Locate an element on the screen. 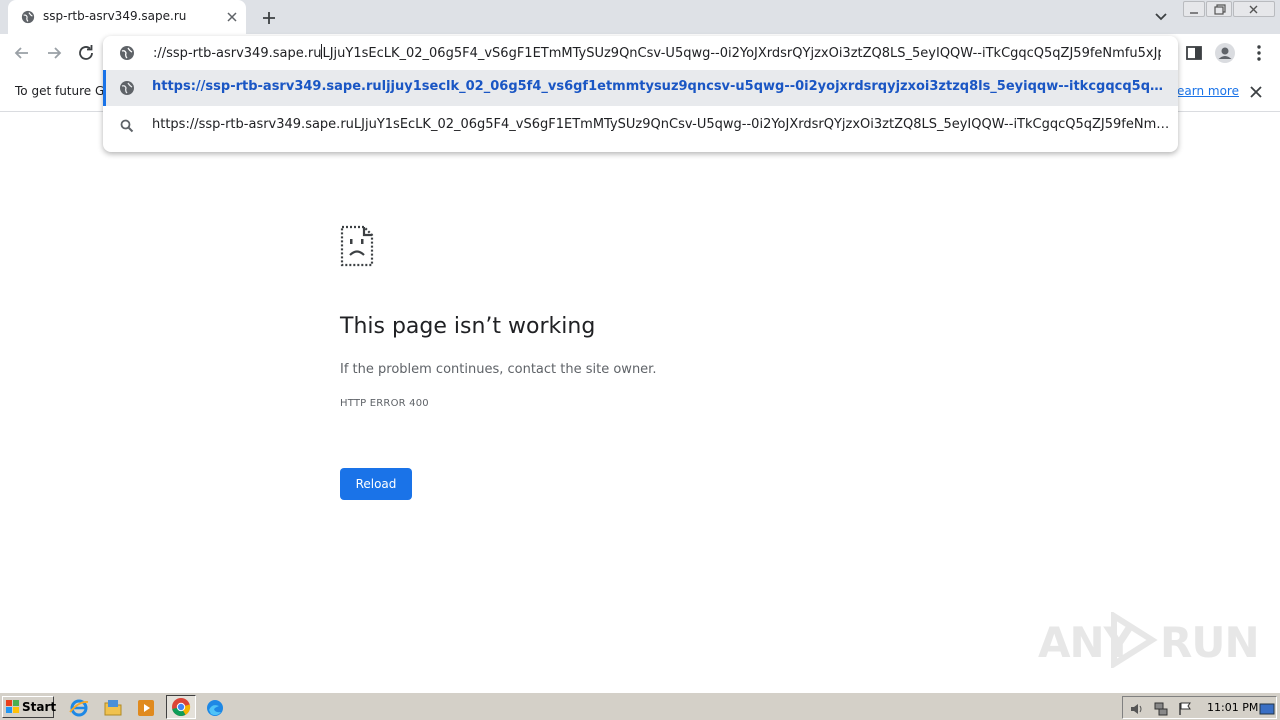 This screenshot has height=720, width=1280. reload-icon is located at coordinates (86, 53).